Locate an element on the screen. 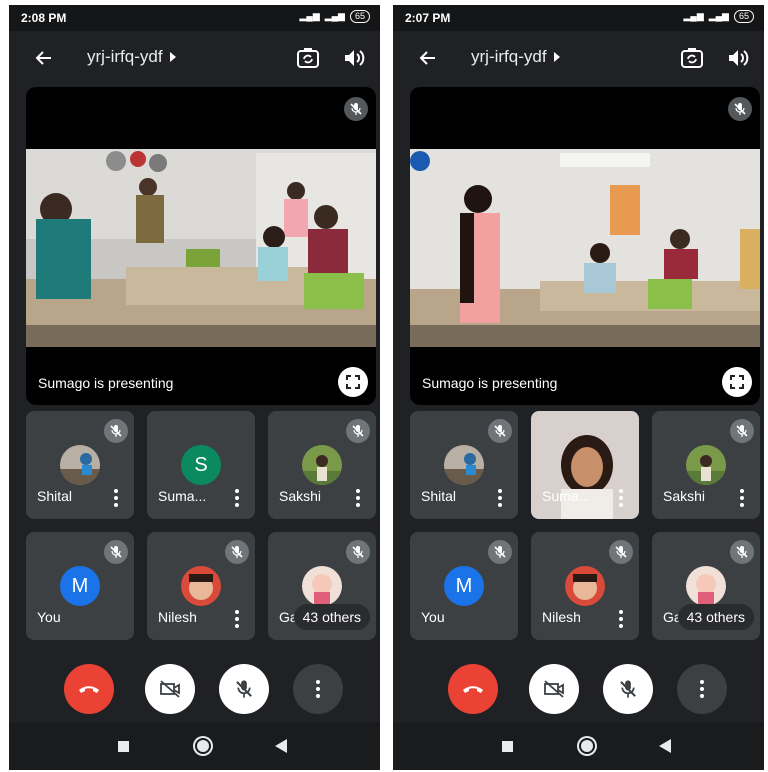 The height and width of the screenshot is (772, 768). meeting-code: yrj-irfq-ydf is located at coordinates (509, 56).